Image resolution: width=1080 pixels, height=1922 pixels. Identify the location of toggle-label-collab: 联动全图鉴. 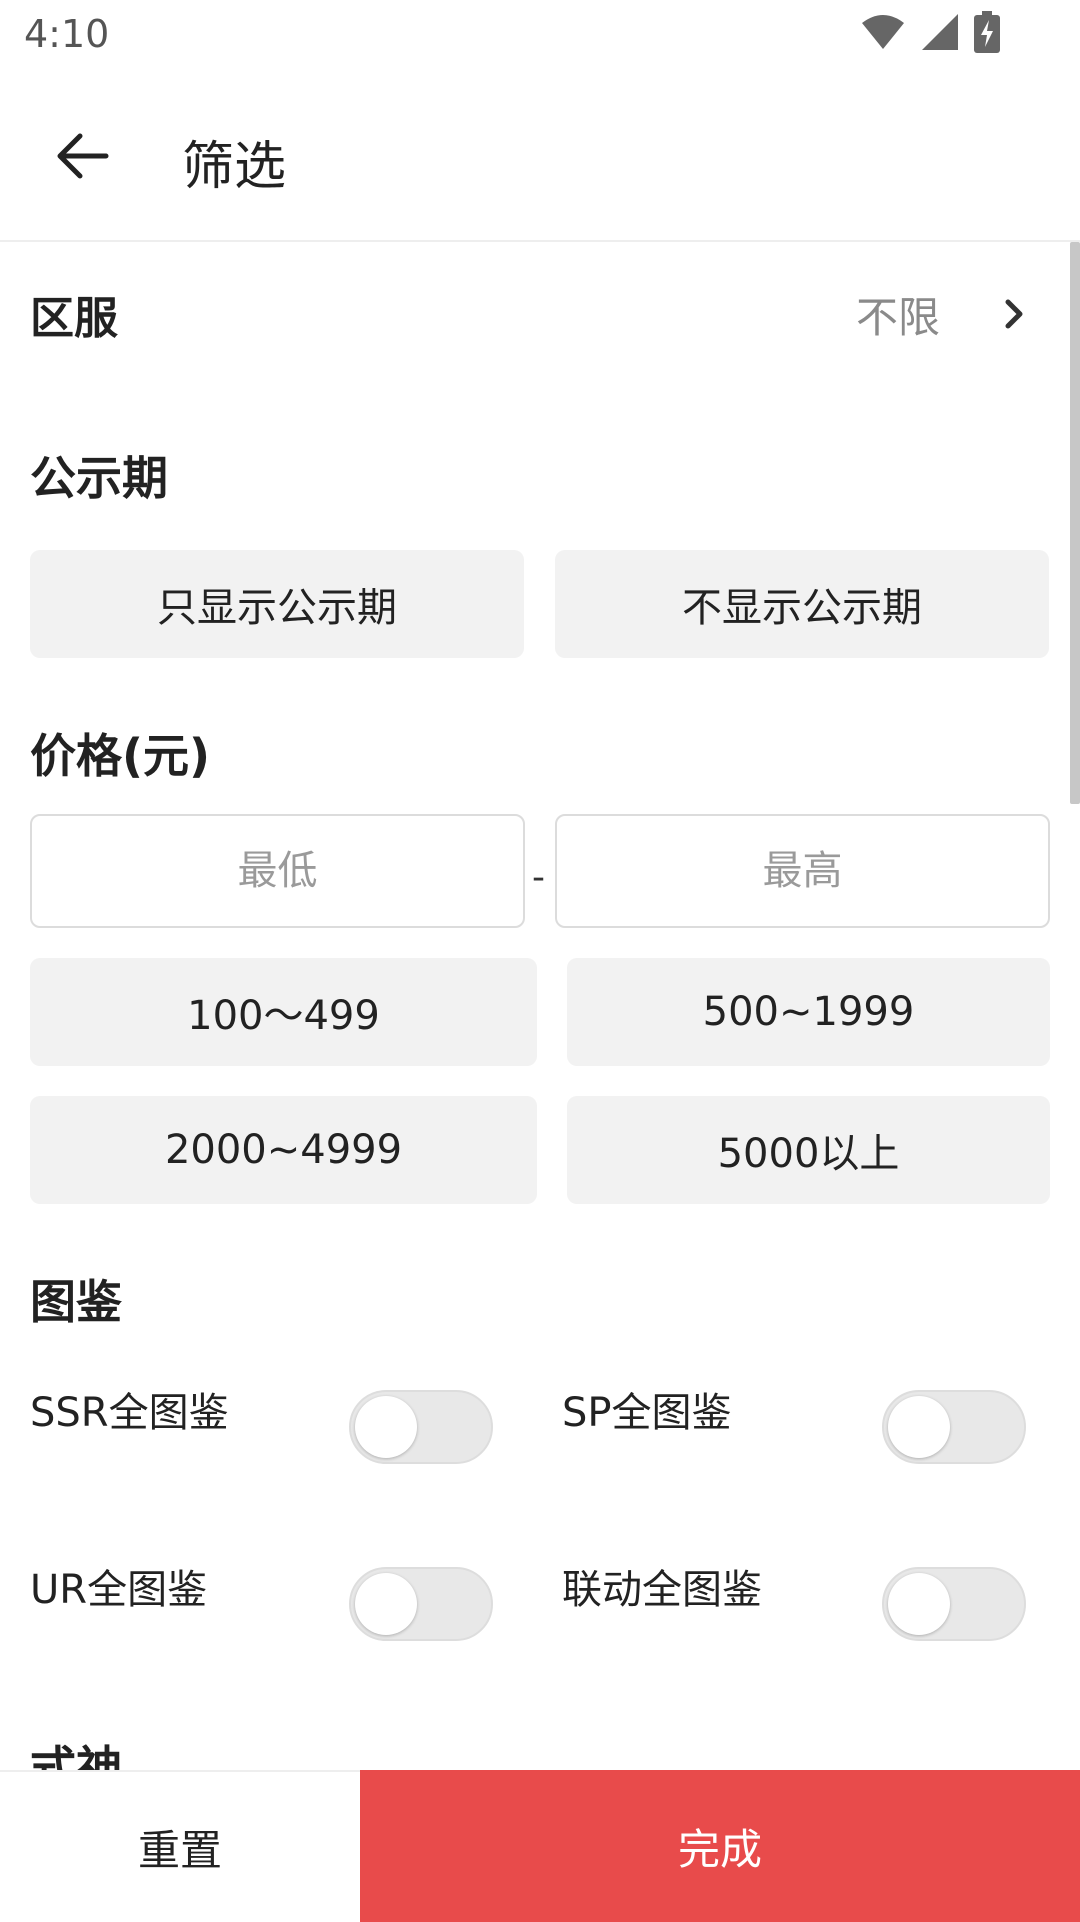
(662, 1590).